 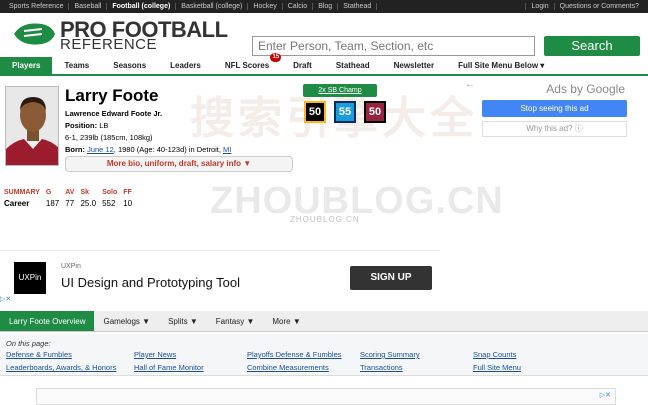 I want to click on link-defense-fumbles: Defense & Fumbles, so click(x=39, y=354).